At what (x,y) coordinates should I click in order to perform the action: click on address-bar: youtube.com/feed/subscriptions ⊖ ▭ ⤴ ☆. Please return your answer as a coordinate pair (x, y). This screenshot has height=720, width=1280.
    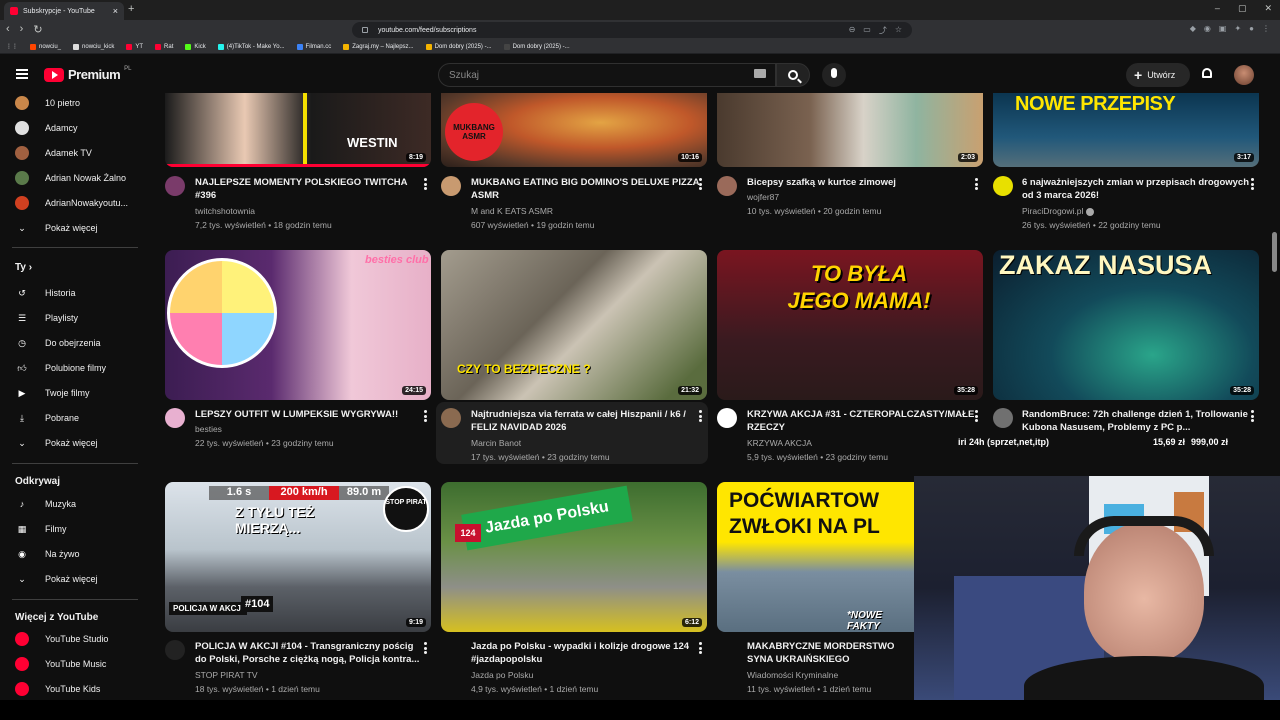
    Looking at the image, I should click on (632, 30).